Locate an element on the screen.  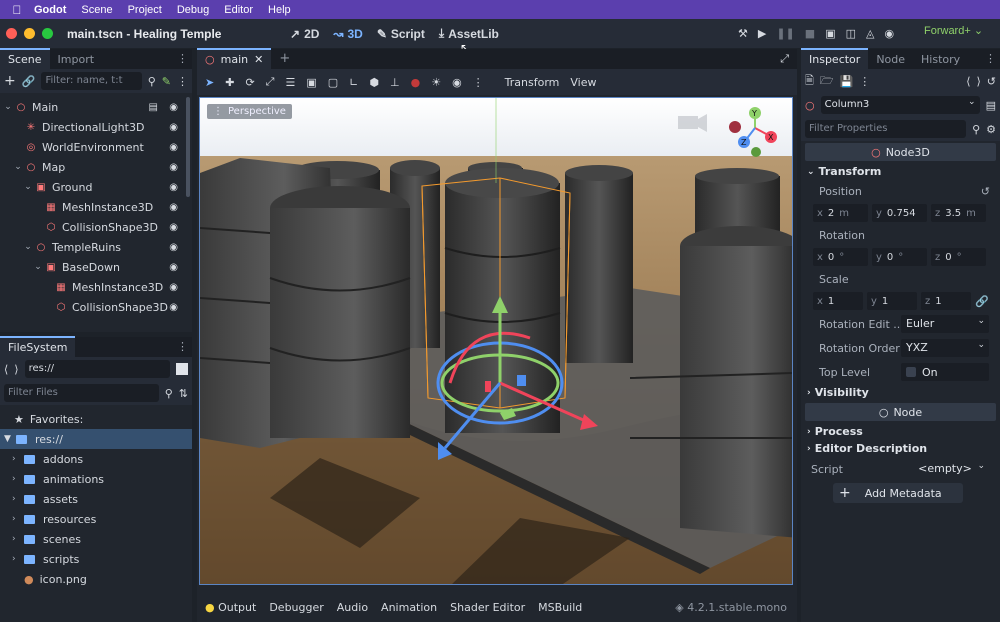
scene-menu-icon: ⋮ is located at coordinates (182, 81).